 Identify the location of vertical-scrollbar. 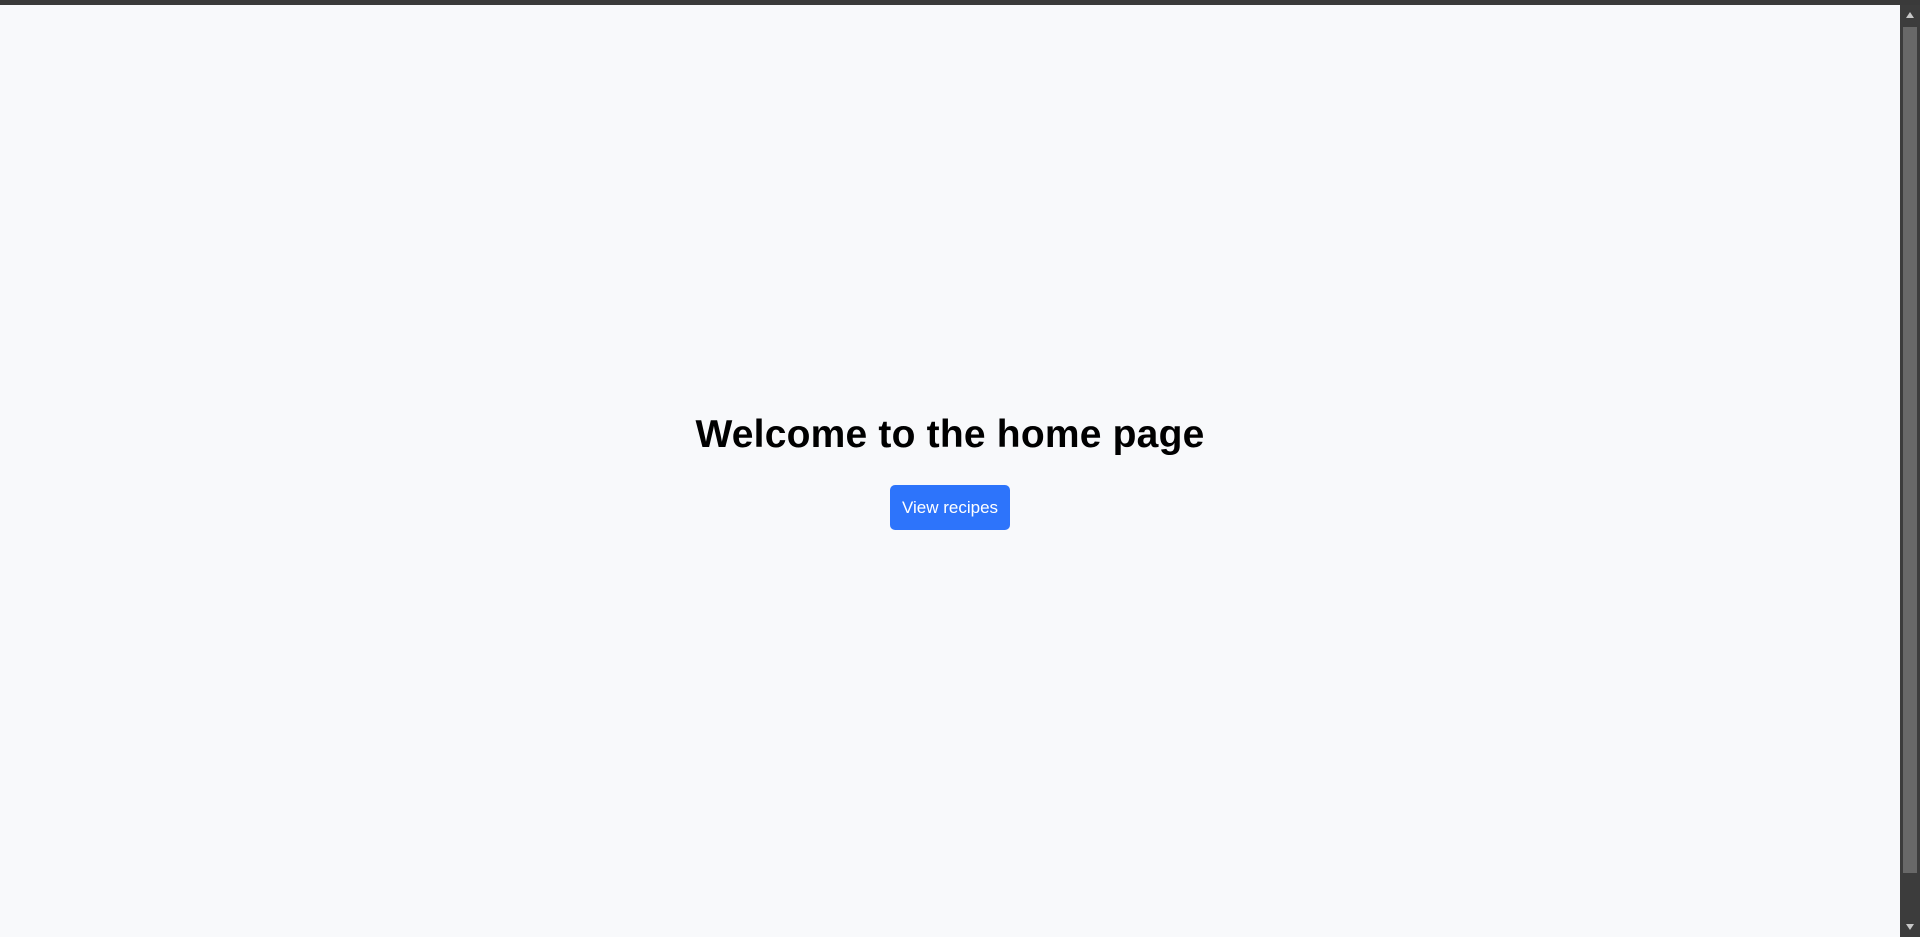
(1910, 471).